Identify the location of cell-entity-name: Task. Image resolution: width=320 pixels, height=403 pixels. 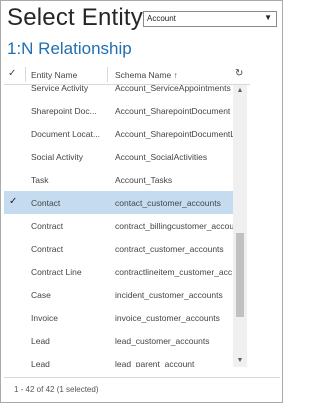
(40, 180).